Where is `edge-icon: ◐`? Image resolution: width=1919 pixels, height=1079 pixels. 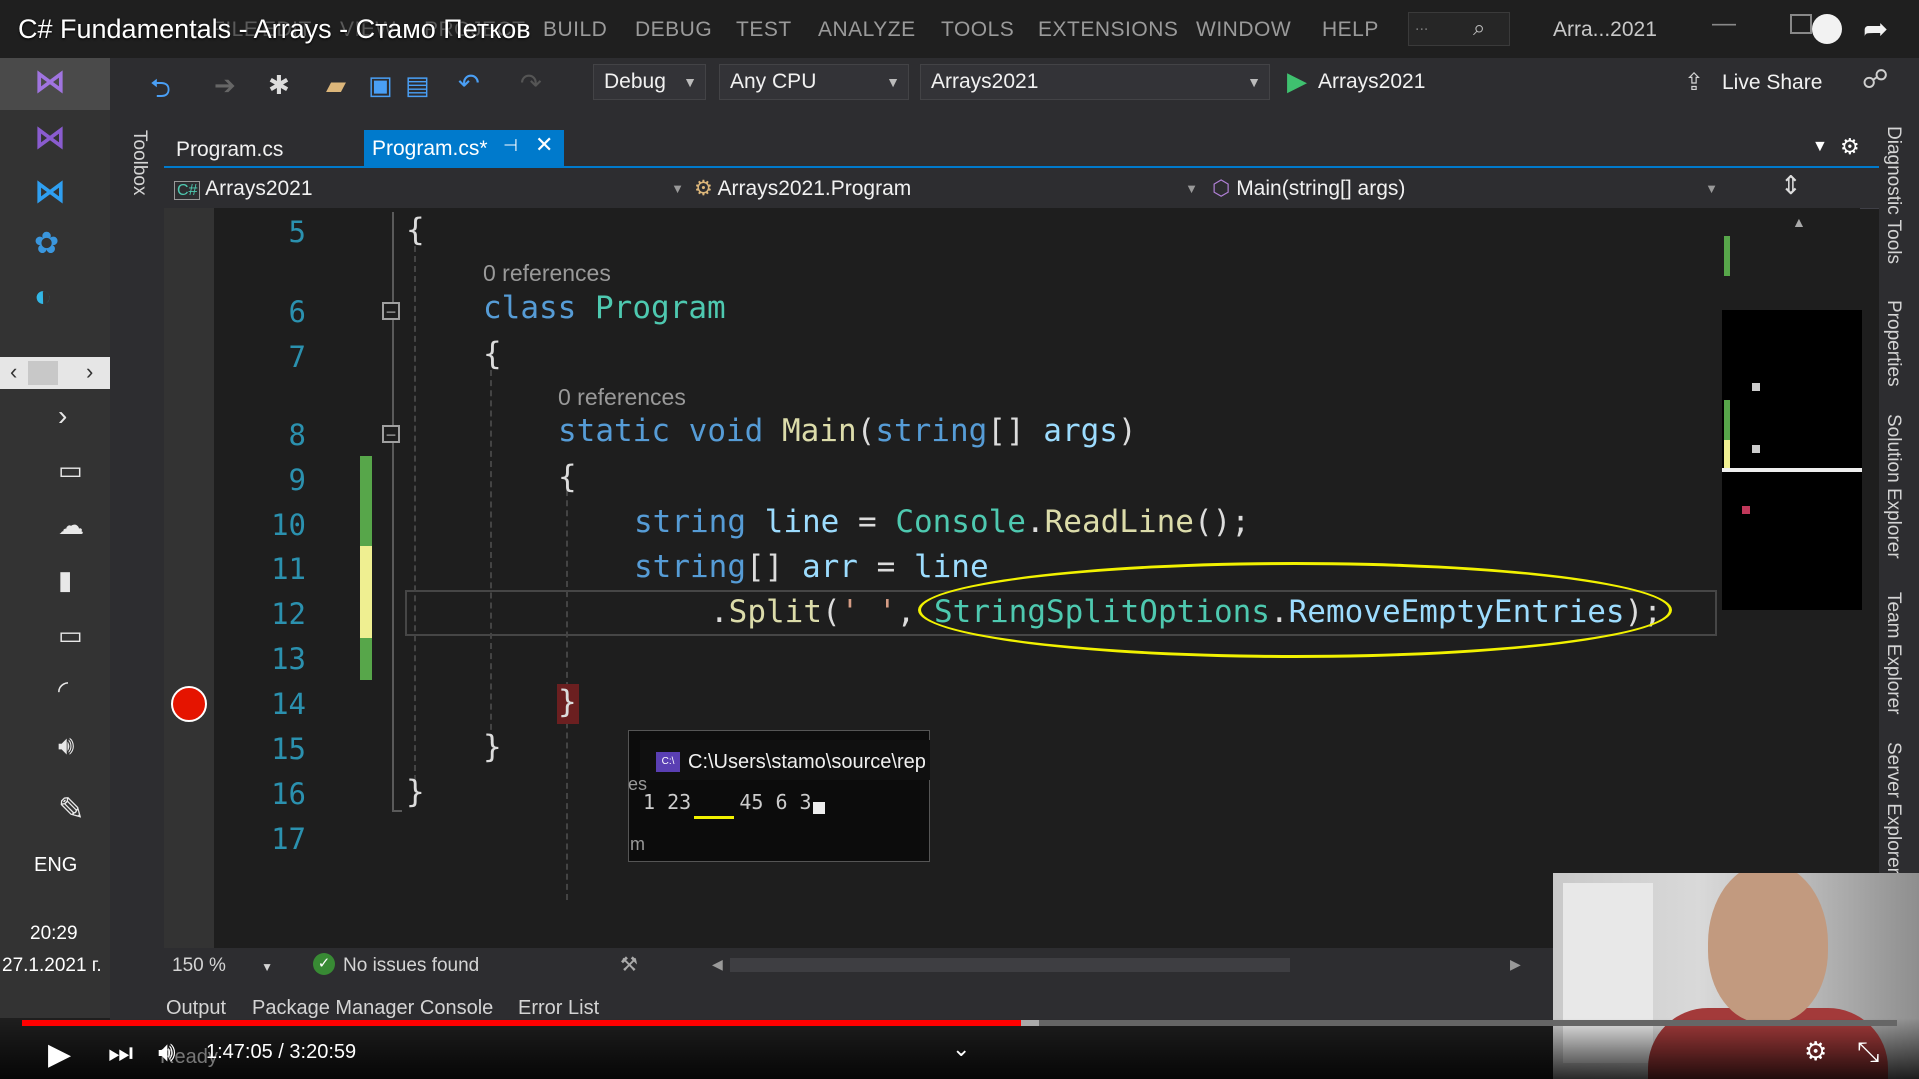 edge-icon: ◐ is located at coordinates (43, 297).